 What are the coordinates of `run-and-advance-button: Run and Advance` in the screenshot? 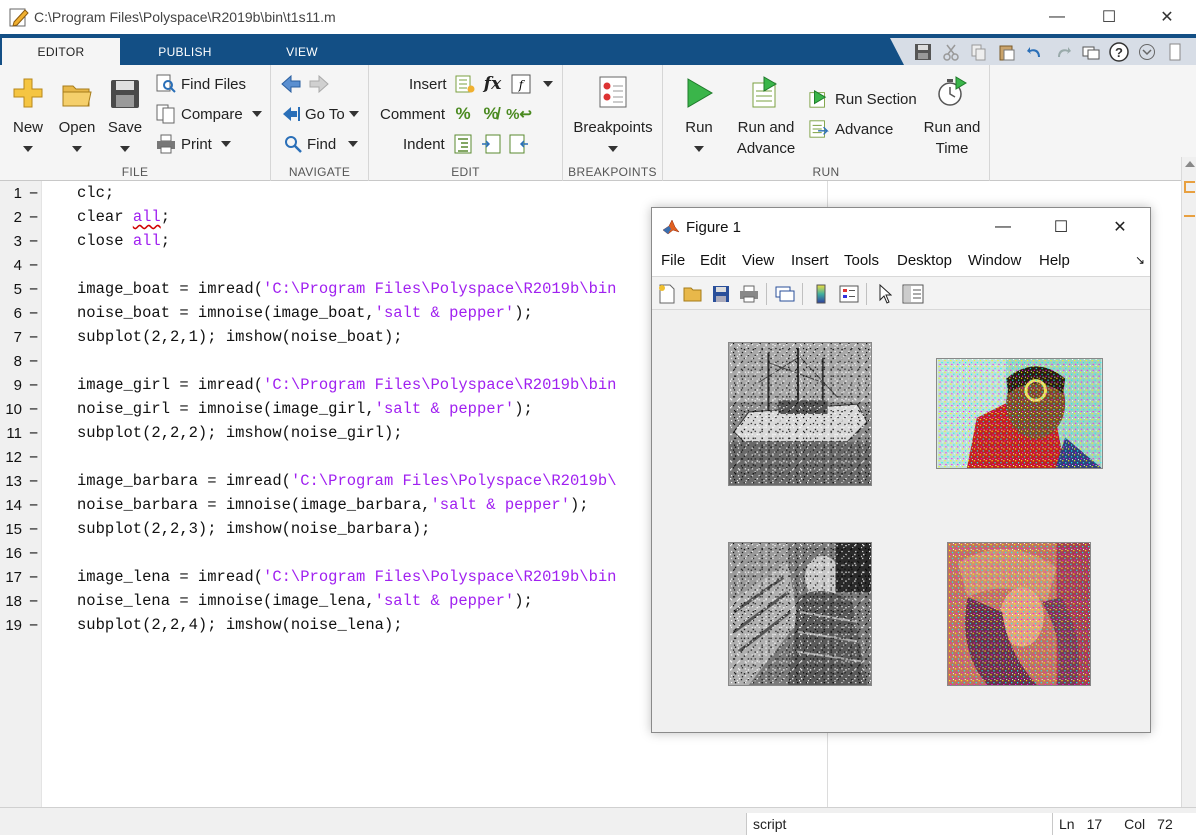 It's located at (766, 115).